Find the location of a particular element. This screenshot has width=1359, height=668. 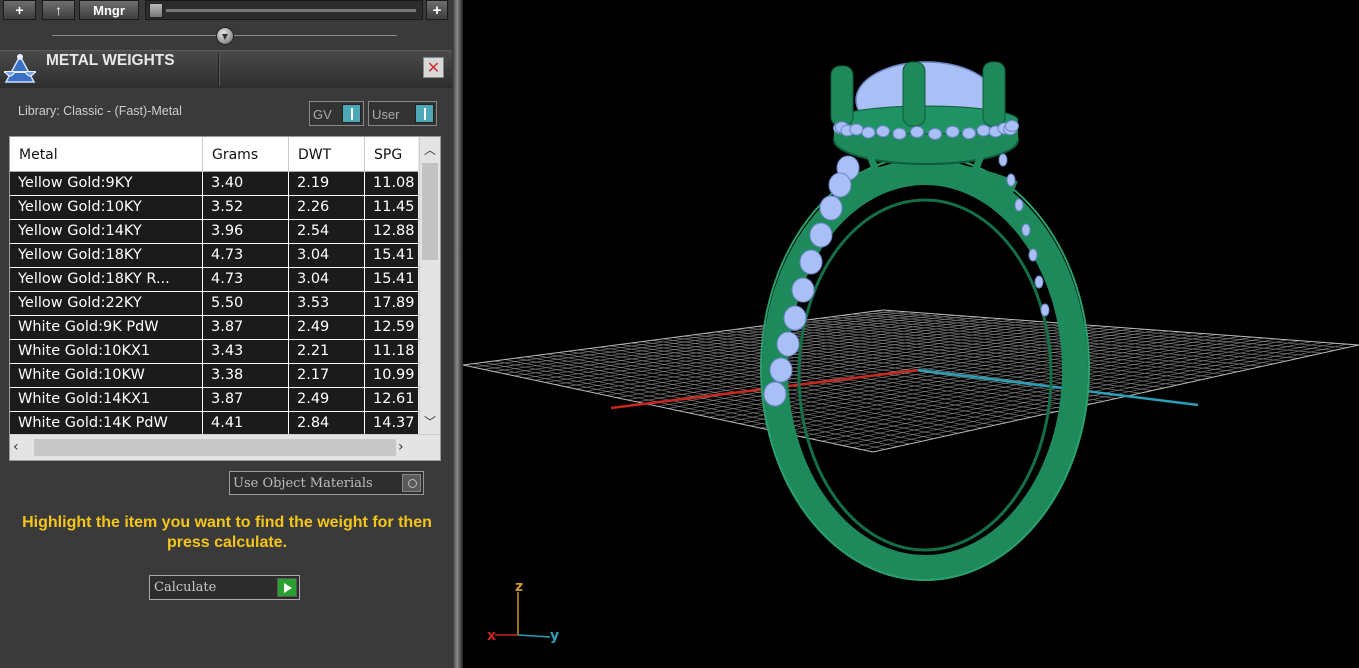

cell-dwt: 2.26 is located at coordinates (327, 207).